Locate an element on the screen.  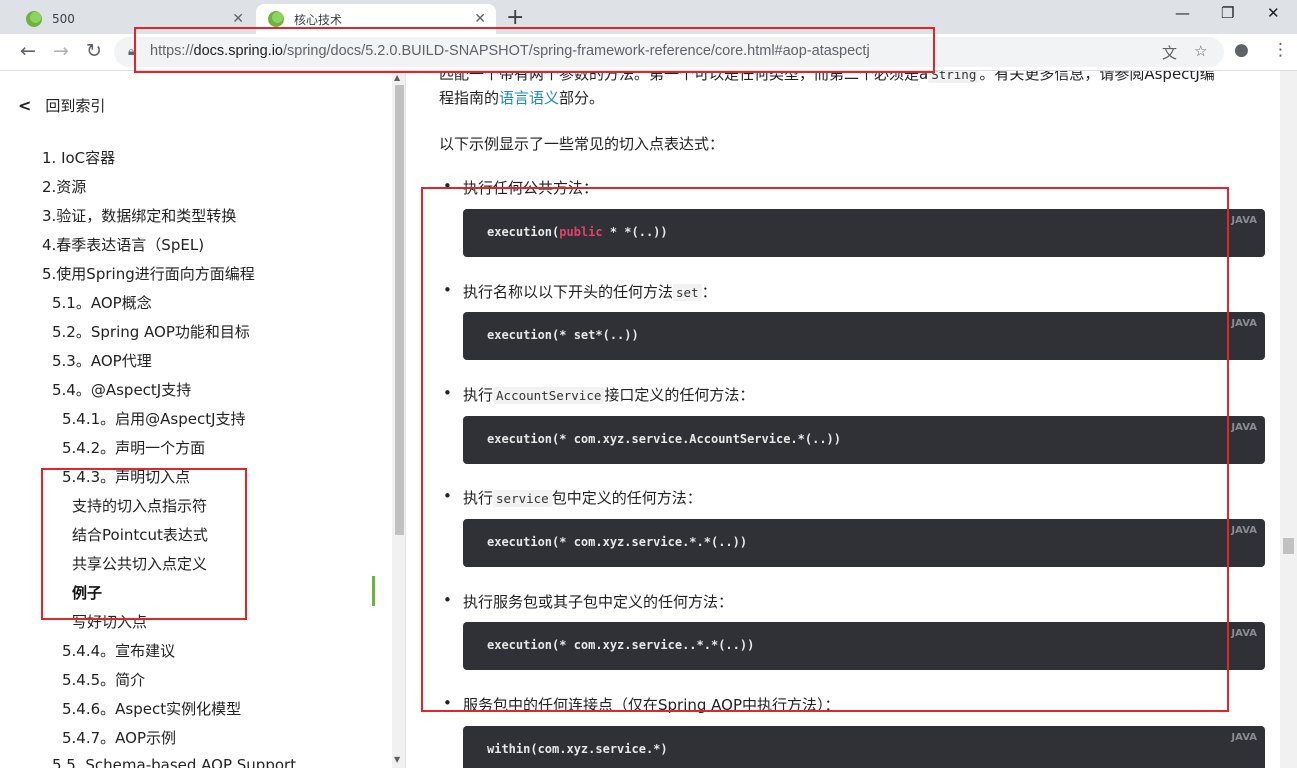
toc-item: 5.4.5。简介 is located at coordinates (103, 679).